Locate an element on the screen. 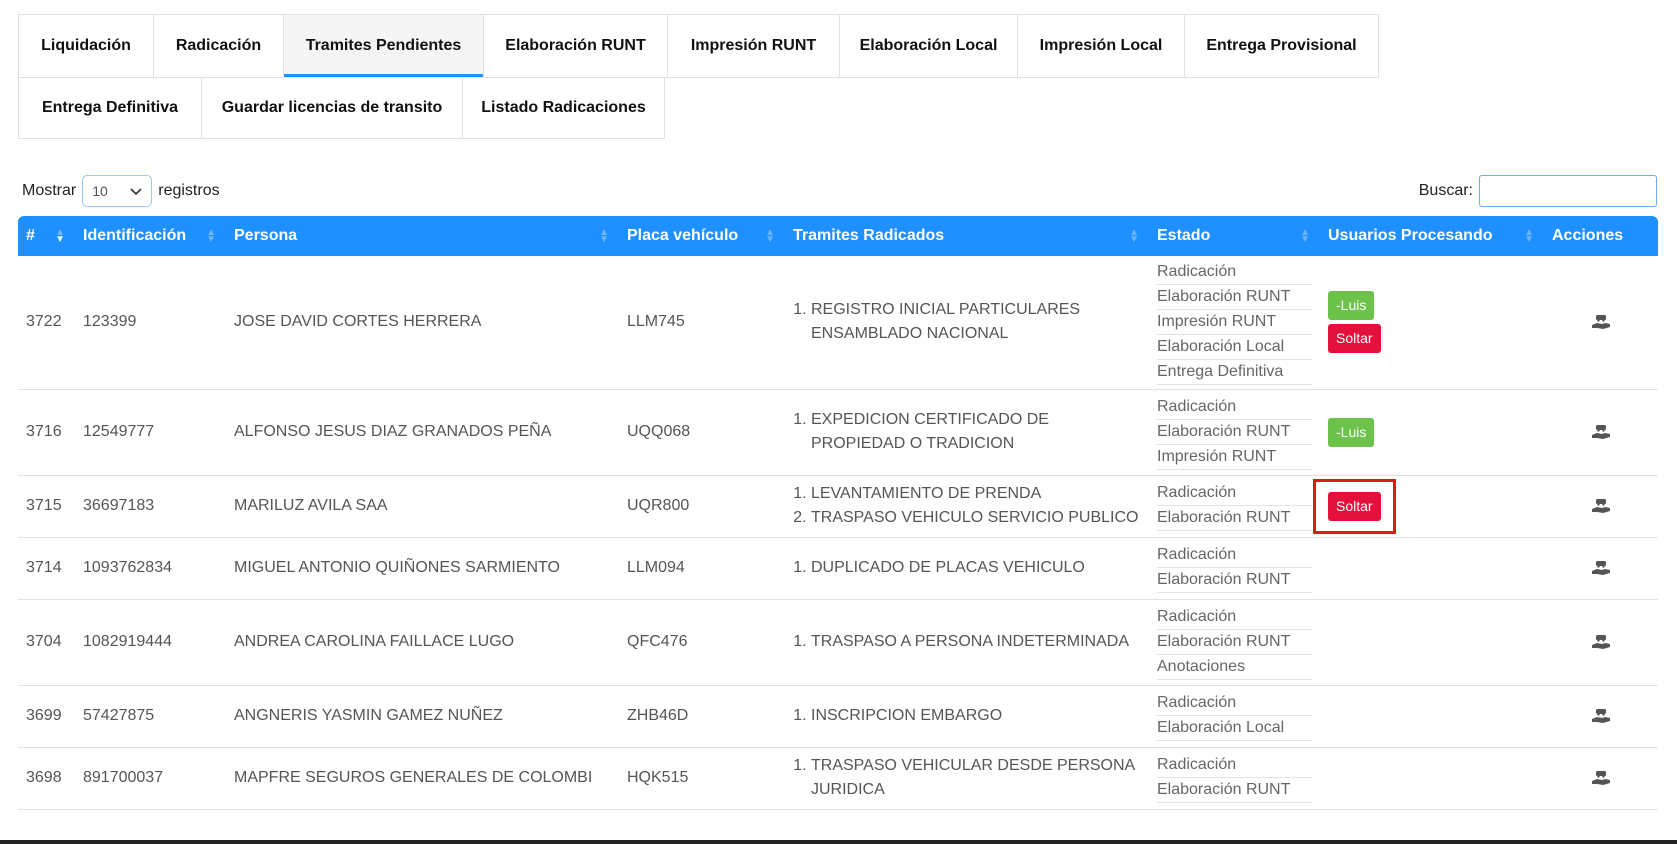 The width and height of the screenshot is (1677, 844). row-id: 3715 is located at coordinates (46, 506).